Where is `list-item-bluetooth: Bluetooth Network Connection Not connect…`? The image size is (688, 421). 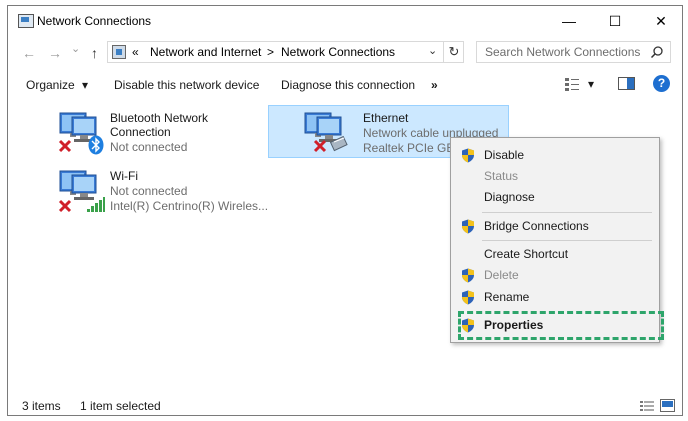
list-item-bluetooth: Bluetooth Network Connection Not connect… is located at coordinates (158, 133).